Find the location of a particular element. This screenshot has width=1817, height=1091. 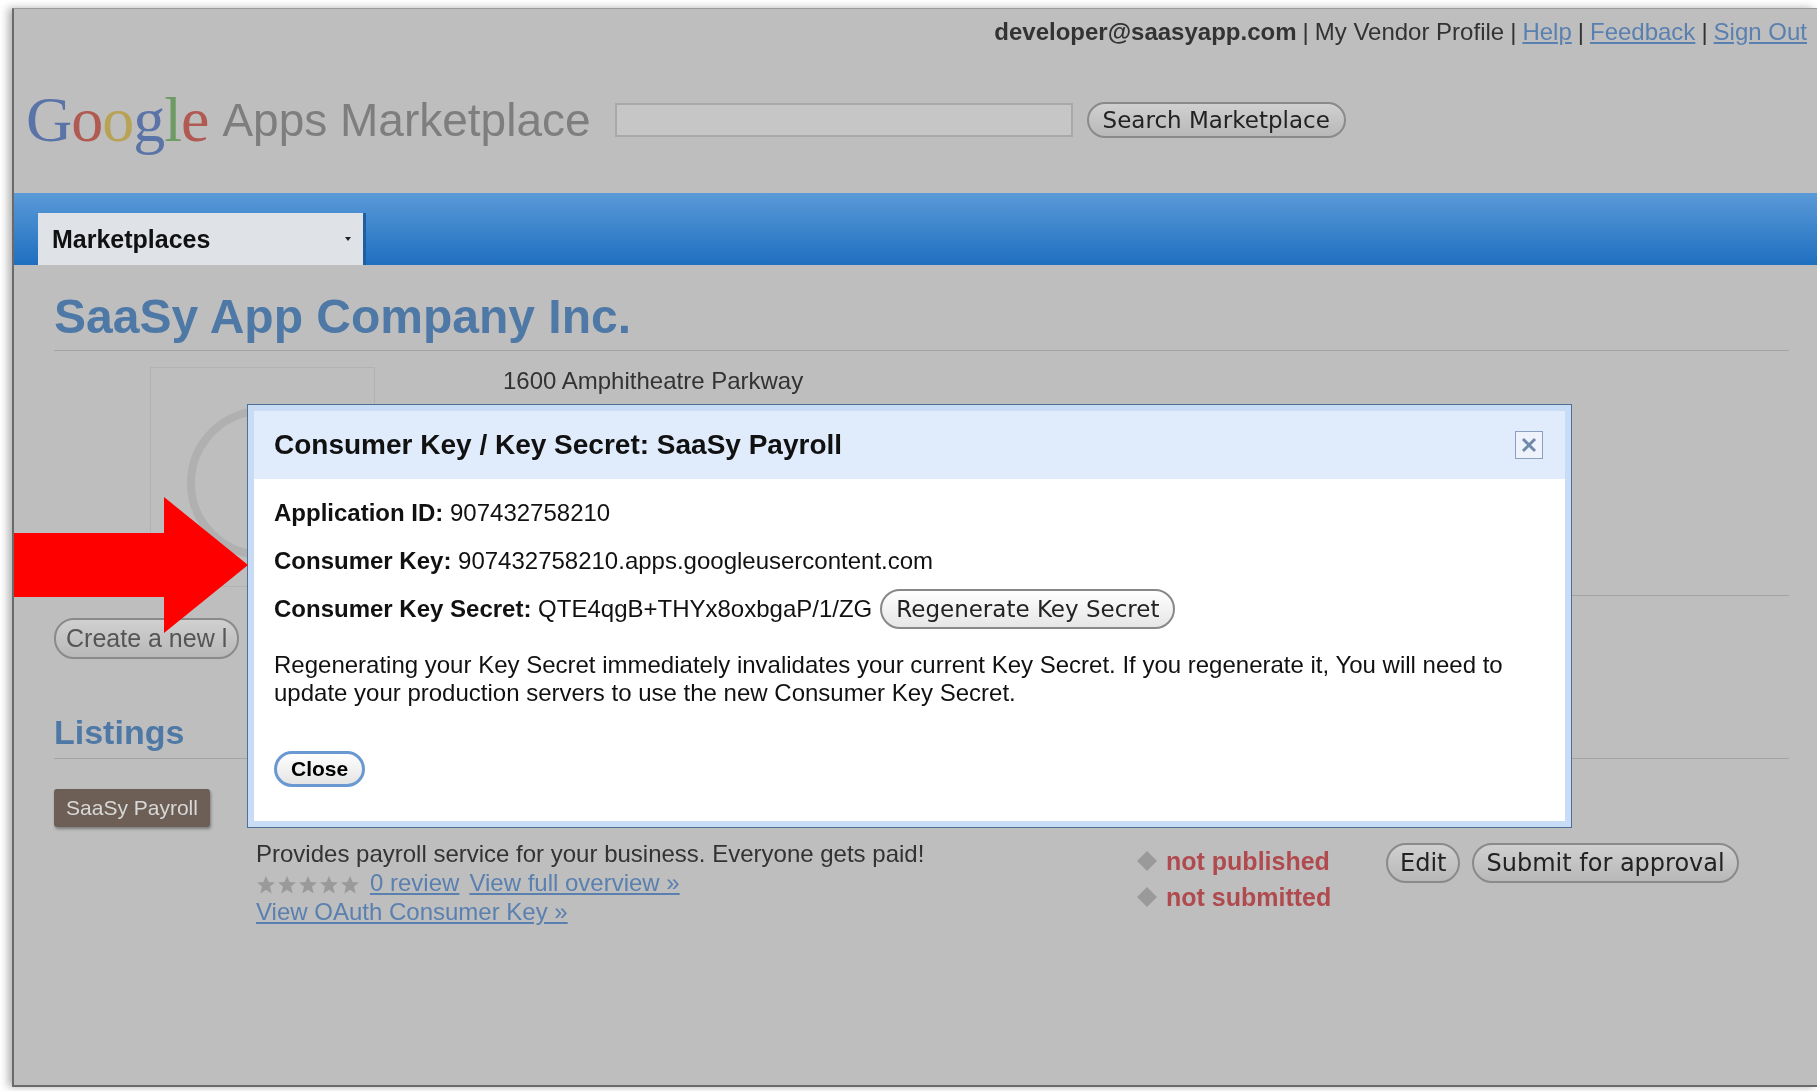

search-button: Search Marketplace is located at coordinates (1216, 120).